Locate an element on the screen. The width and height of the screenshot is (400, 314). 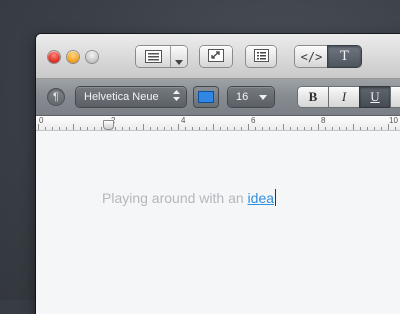
paragraph-button: ¶ is located at coordinates (56, 97).